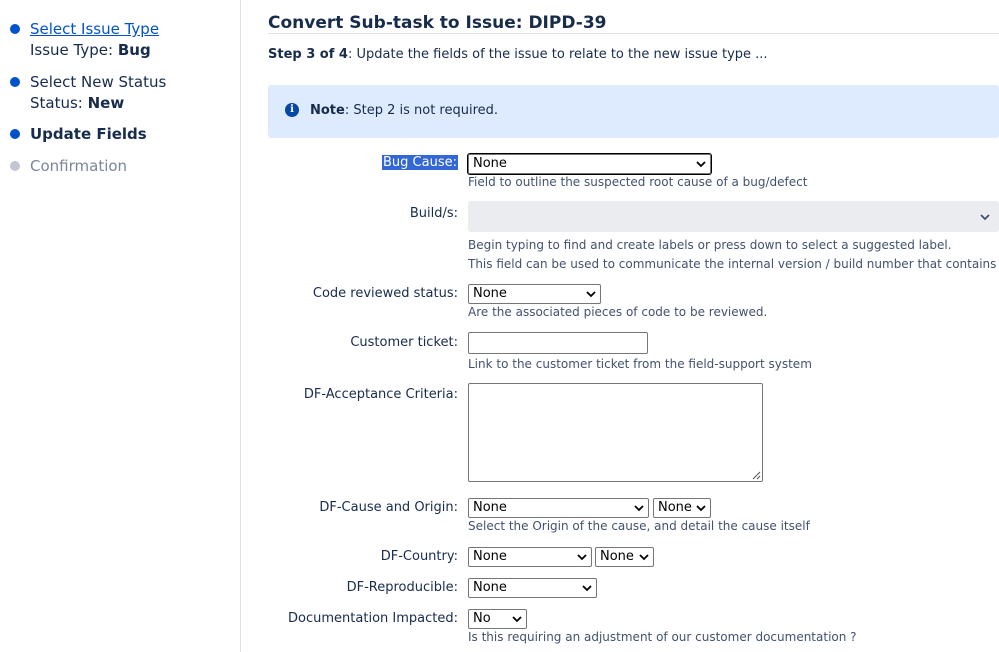  I want to click on issue-type-summary: Issue Type: Bug, so click(90, 50).